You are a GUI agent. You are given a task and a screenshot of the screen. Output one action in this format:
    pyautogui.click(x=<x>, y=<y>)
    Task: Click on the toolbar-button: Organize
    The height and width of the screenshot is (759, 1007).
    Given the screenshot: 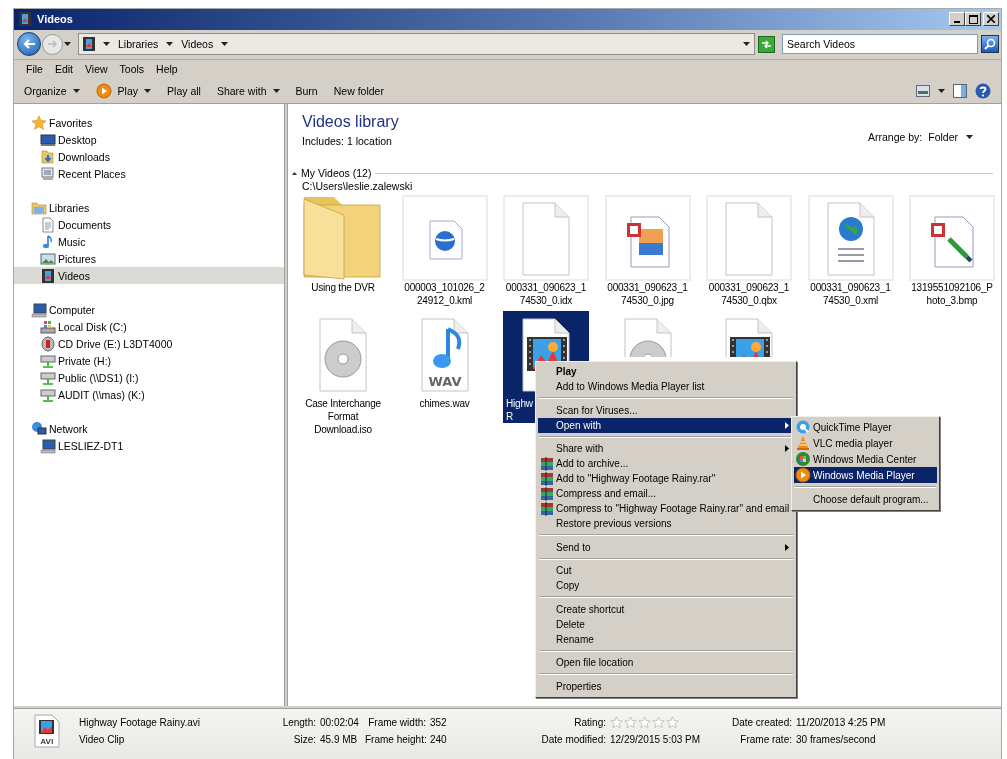 What is the action you would take?
    pyautogui.click(x=52, y=91)
    